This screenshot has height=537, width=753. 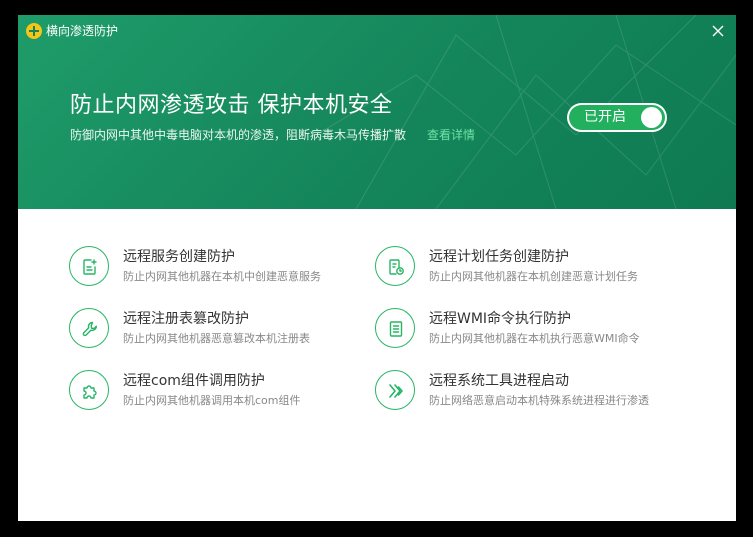 I want to click on document-lines-icon, so click(x=396, y=329).